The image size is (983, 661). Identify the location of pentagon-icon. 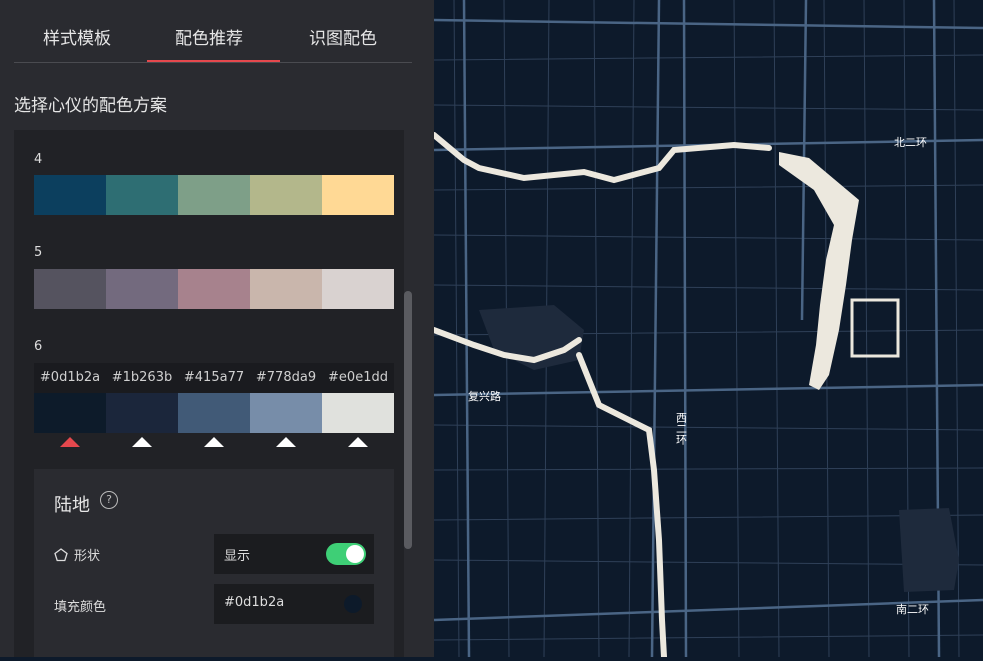
(61, 555).